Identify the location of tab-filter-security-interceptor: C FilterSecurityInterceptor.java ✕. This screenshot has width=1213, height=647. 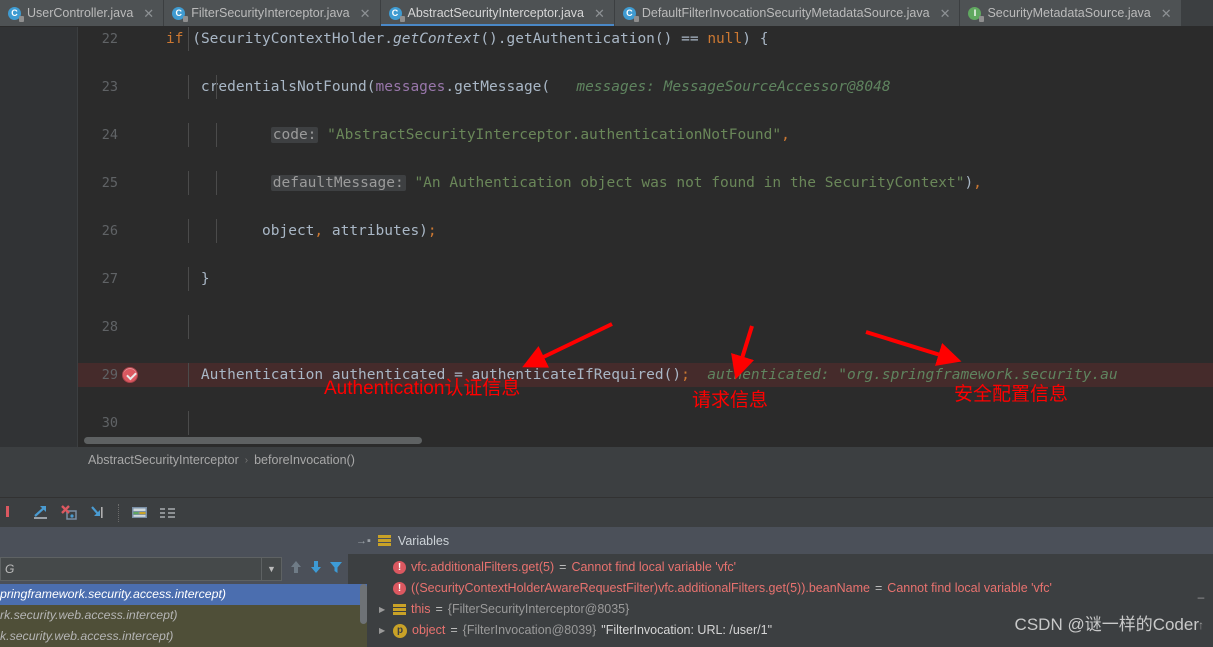
(272, 13).